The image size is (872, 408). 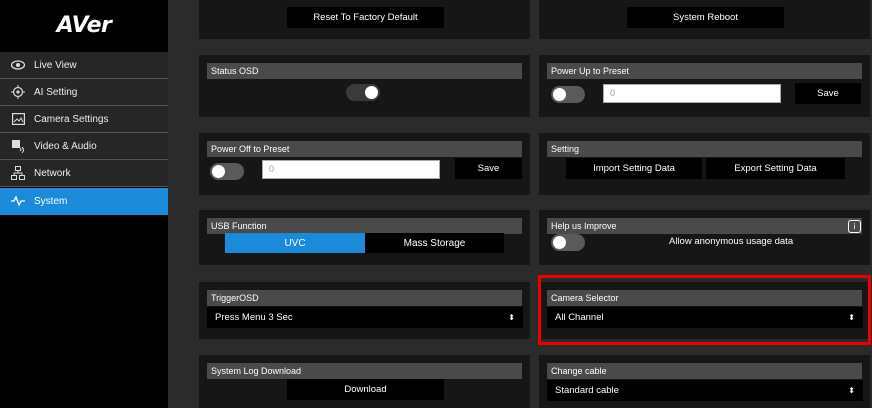 I want to click on aver-logo: AVer, so click(x=84, y=25).